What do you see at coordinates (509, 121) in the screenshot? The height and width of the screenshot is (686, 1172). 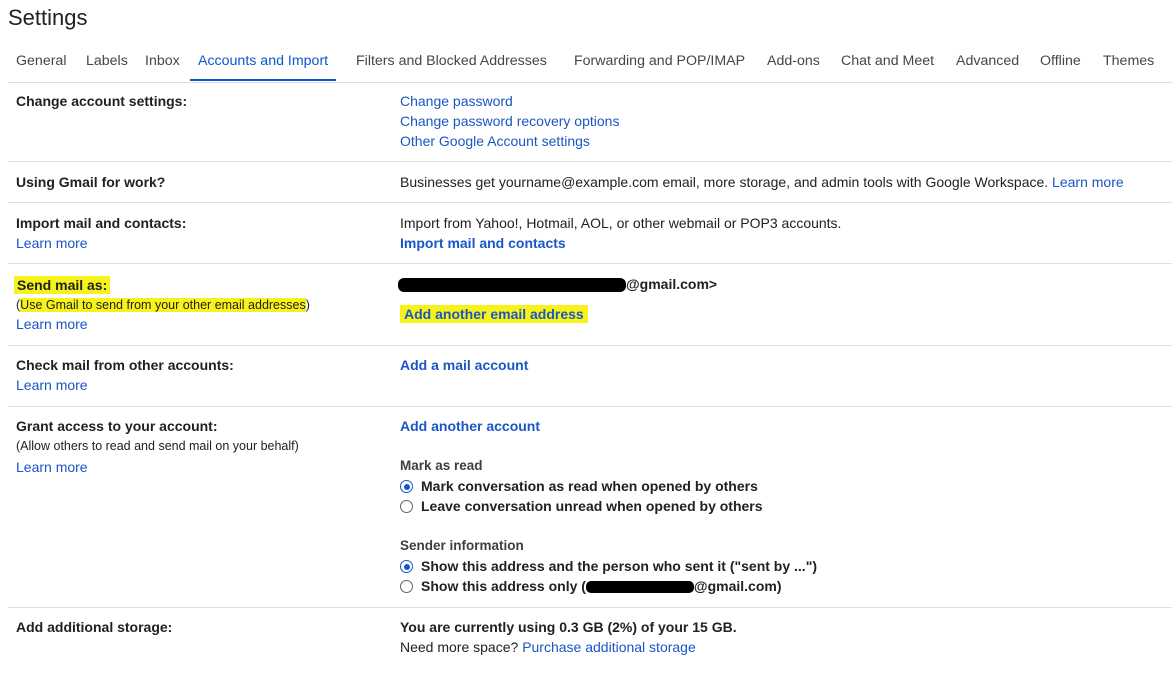 I see `change-recovery-link: Change password recovery options` at bounding box center [509, 121].